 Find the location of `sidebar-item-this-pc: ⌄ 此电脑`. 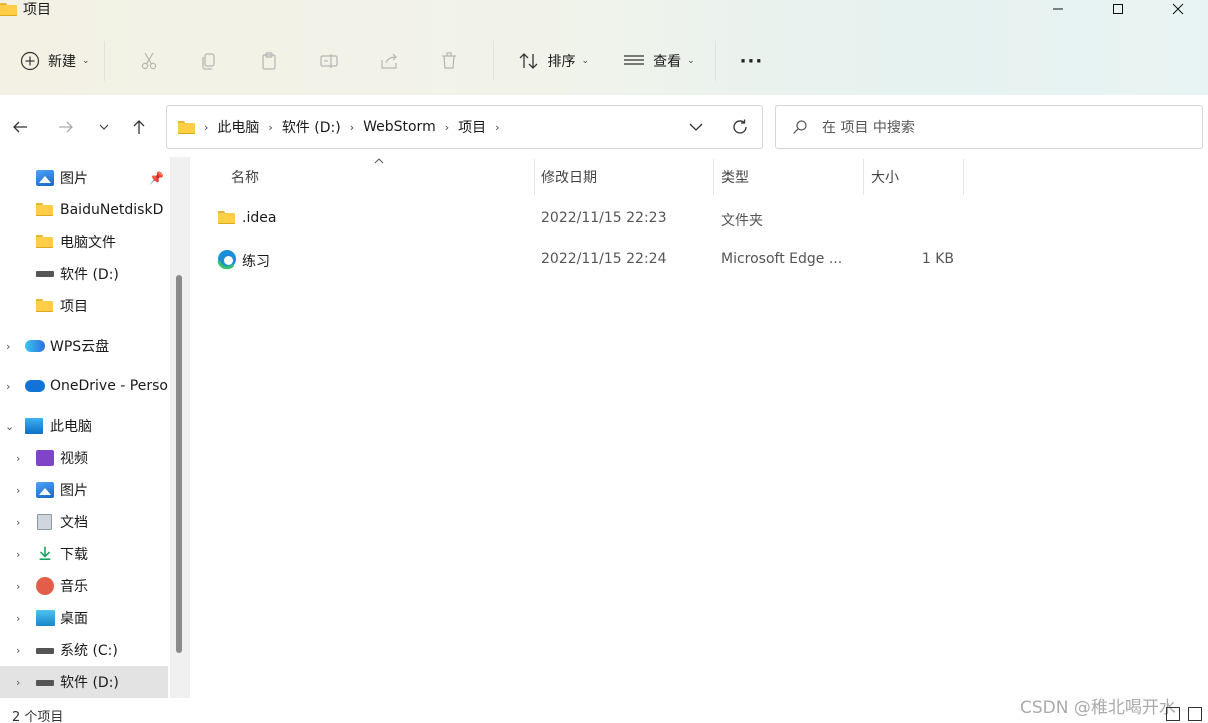

sidebar-item-this-pc: ⌄ 此电脑 is located at coordinates (85, 426).